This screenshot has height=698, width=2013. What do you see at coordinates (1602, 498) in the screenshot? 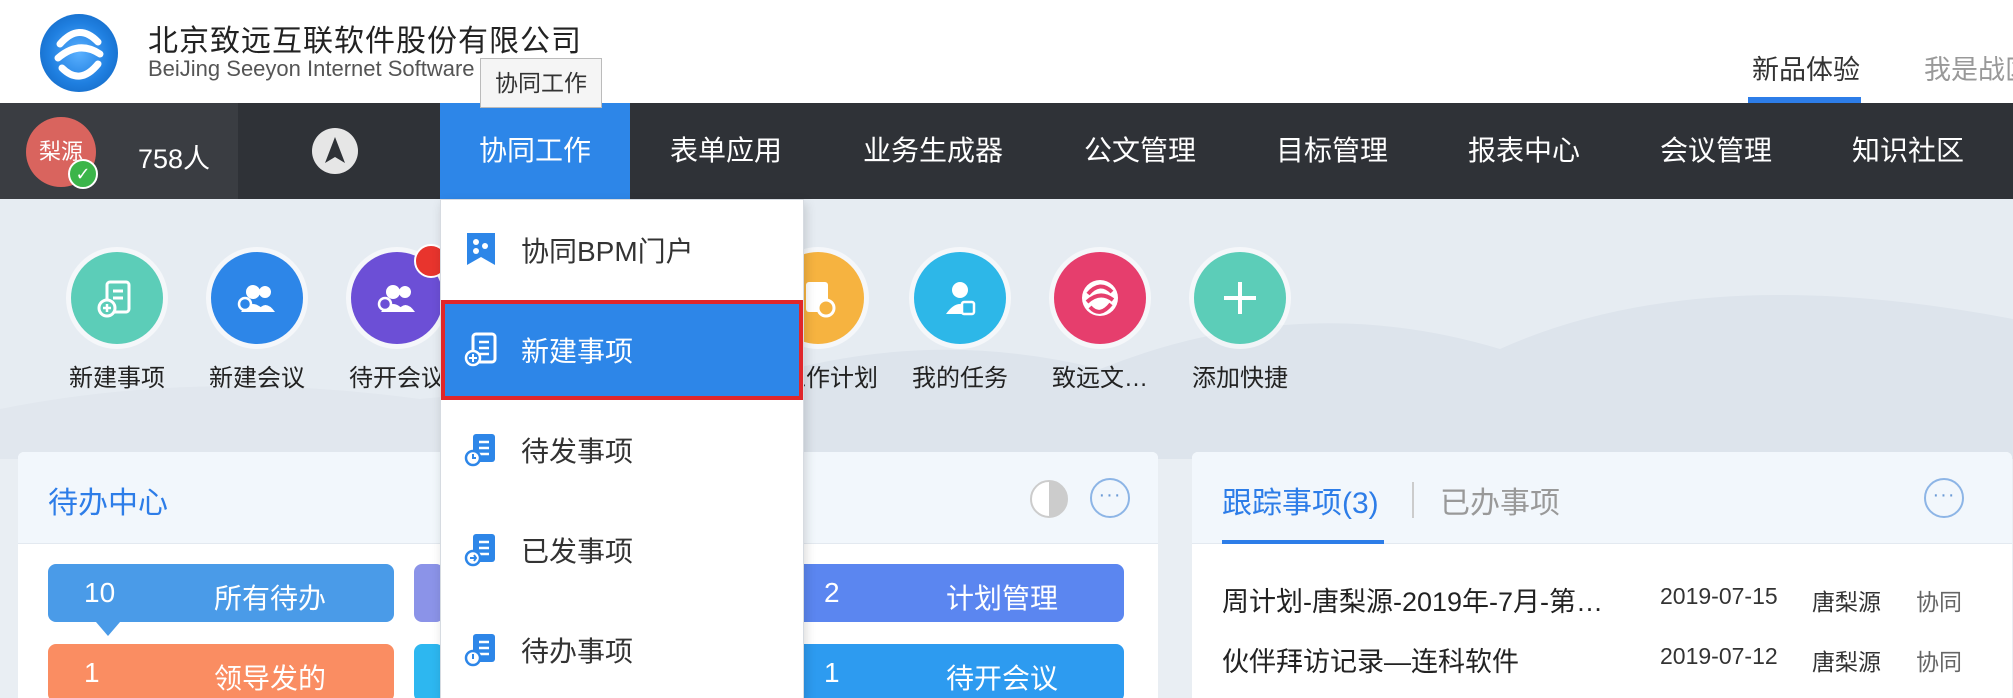
I see `panel-header: 跟踪事项(3) 已办事项 ···` at bounding box center [1602, 498].